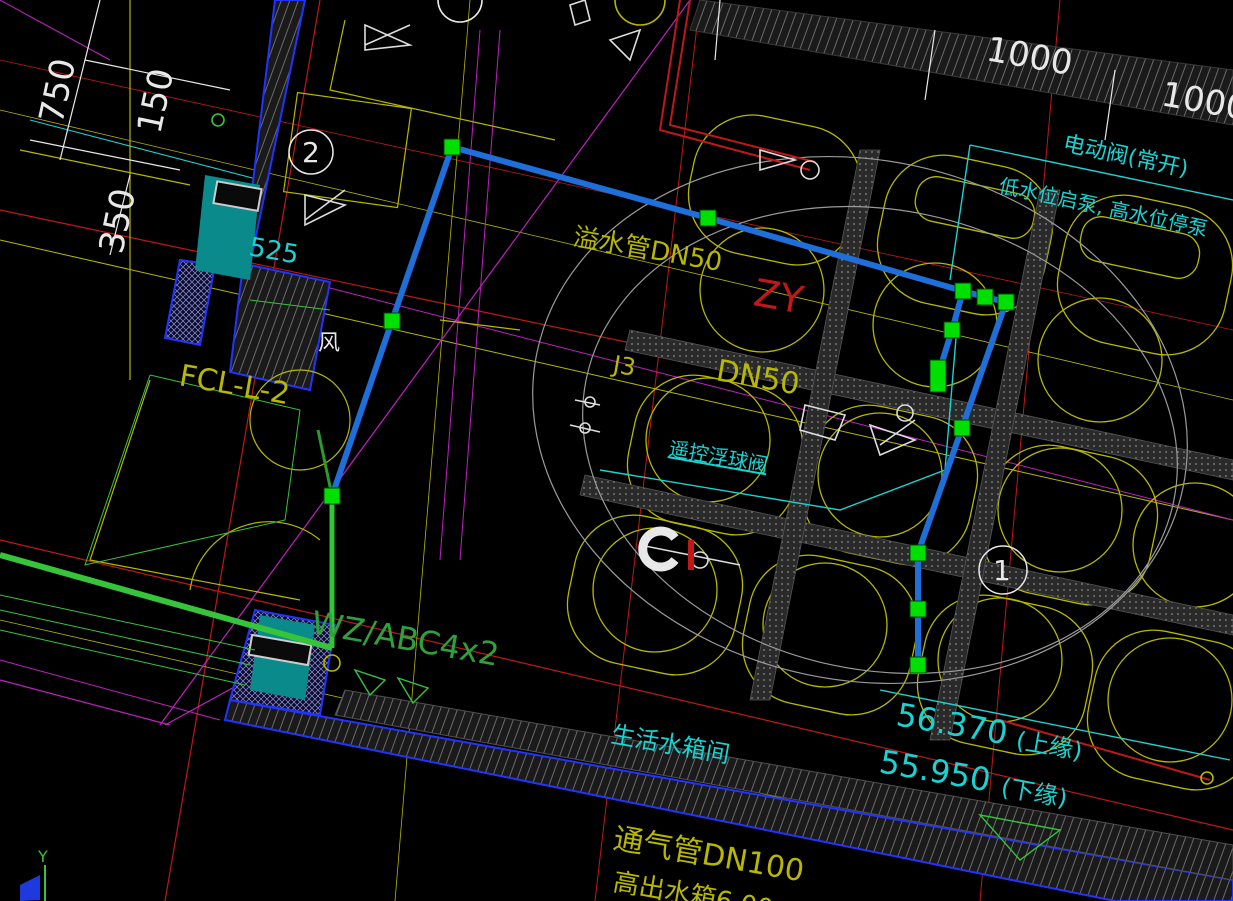  Describe the element at coordinates (311, 152) in the screenshot. I see `callout-2-label: 2` at that location.